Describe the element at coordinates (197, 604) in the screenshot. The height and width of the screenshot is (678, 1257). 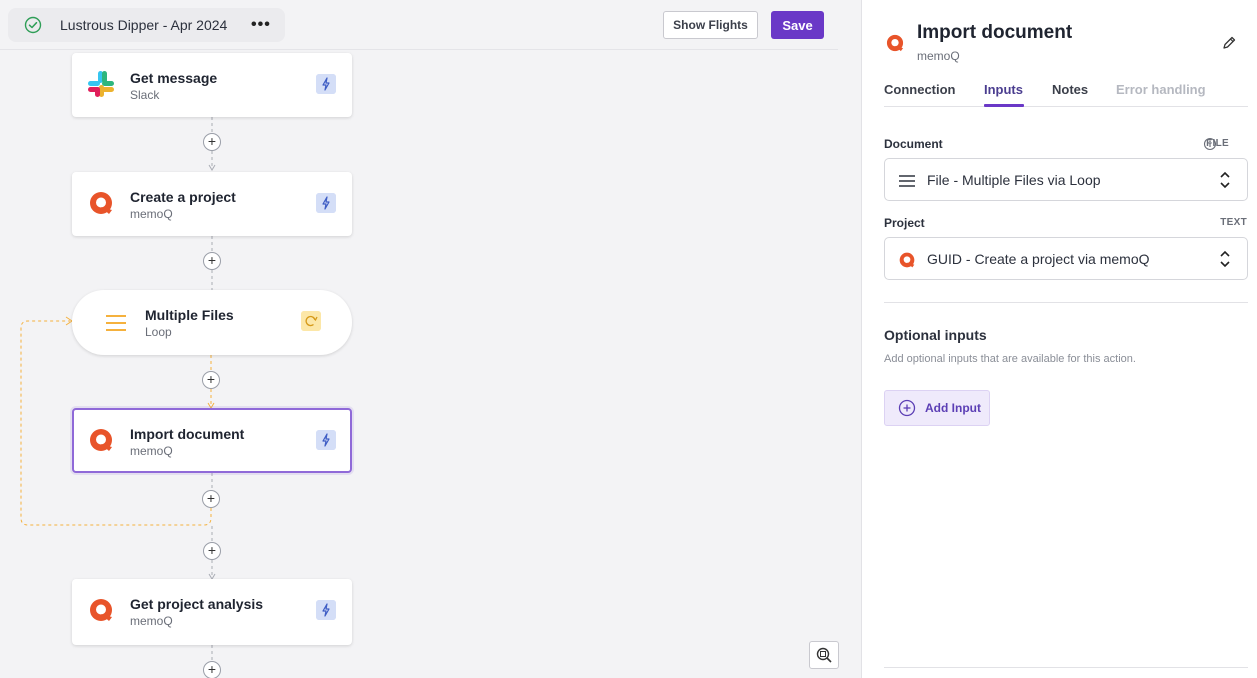
I see `node-title: Get project analysis` at that location.